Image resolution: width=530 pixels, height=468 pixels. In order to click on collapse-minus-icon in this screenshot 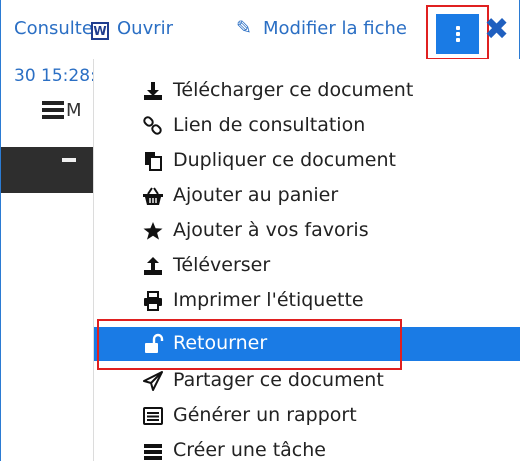, I will do `click(69, 160)`.